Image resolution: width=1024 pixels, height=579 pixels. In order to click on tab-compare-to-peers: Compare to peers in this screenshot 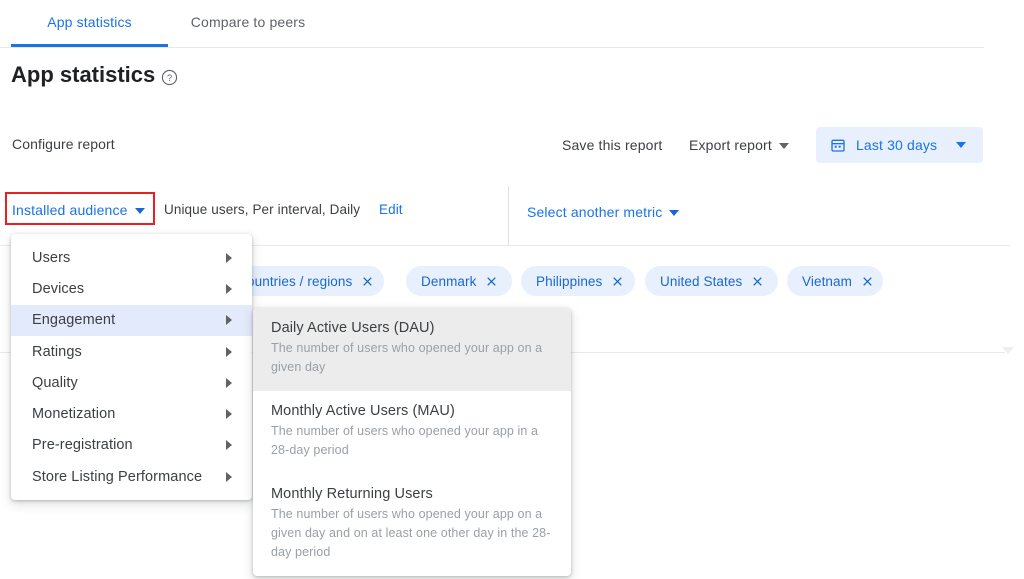, I will do `click(248, 23)`.